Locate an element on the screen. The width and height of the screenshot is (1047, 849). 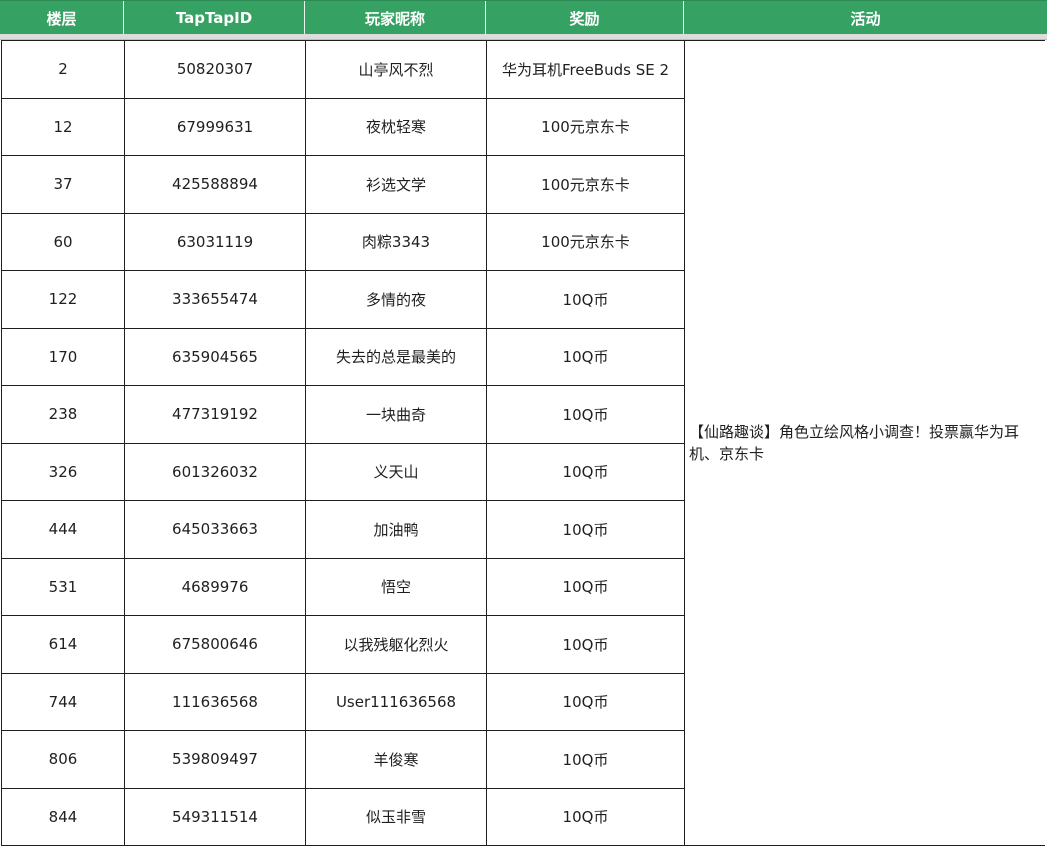
cell-nickname: 山亭风不烈 is located at coordinates (396, 70).